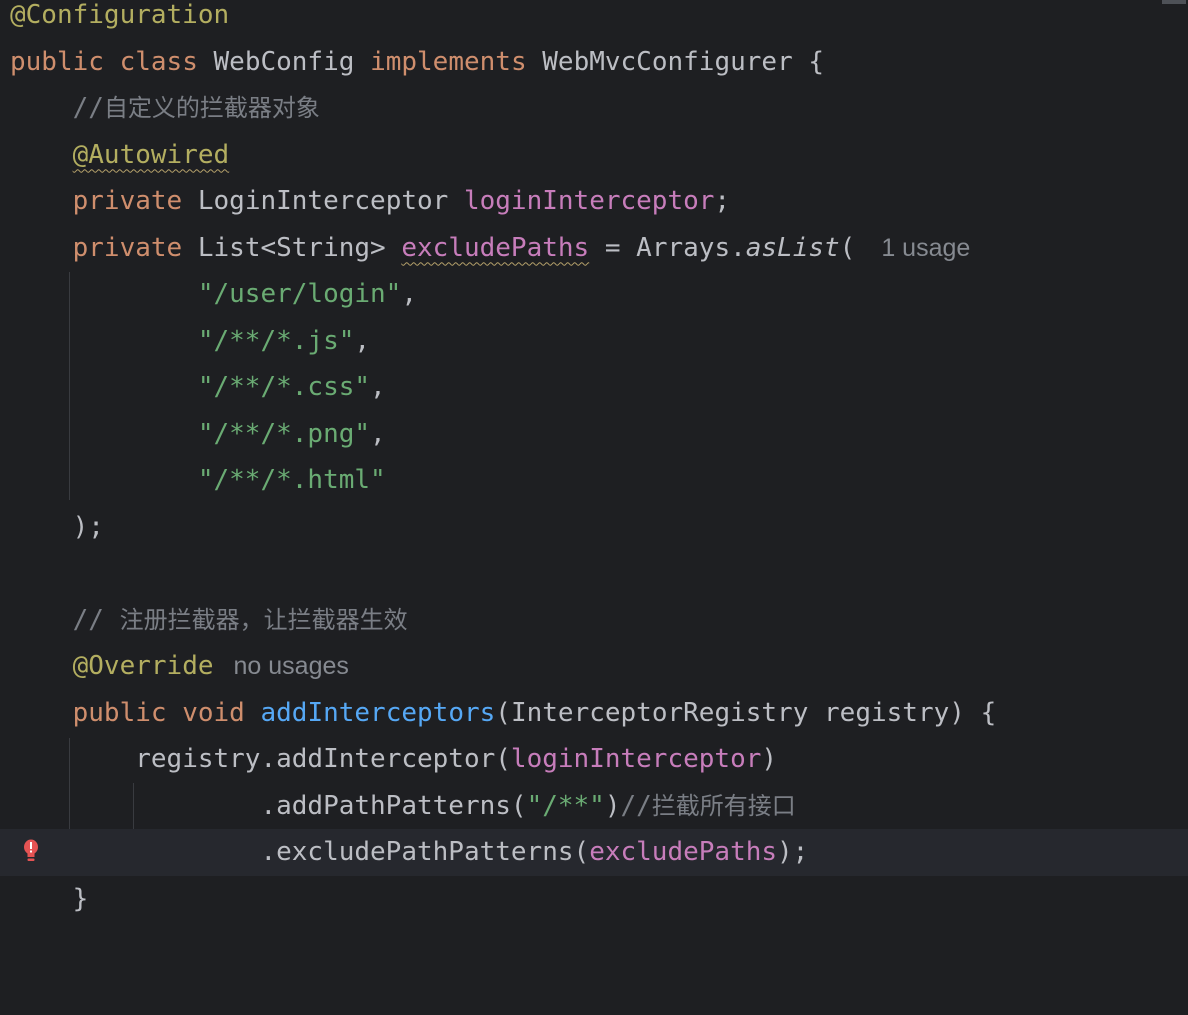 The height and width of the screenshot is (1015, 1188). What do you see at coordinates (448, 61) in the screenshot?
I see `keyword-implements: implements` at bounding box center [448, 61].